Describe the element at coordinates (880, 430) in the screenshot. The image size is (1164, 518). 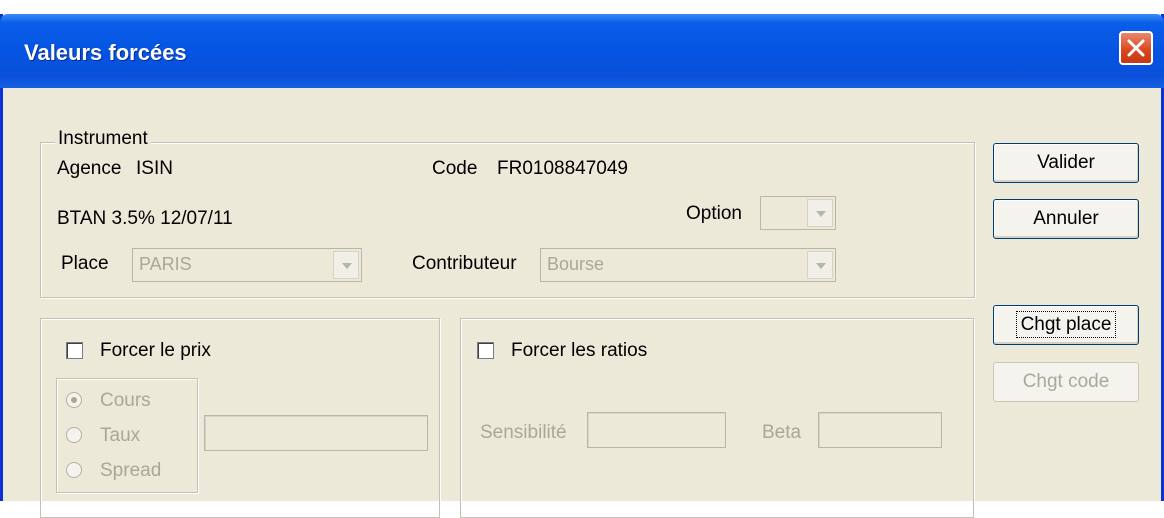
I see `beta-input` at that location.